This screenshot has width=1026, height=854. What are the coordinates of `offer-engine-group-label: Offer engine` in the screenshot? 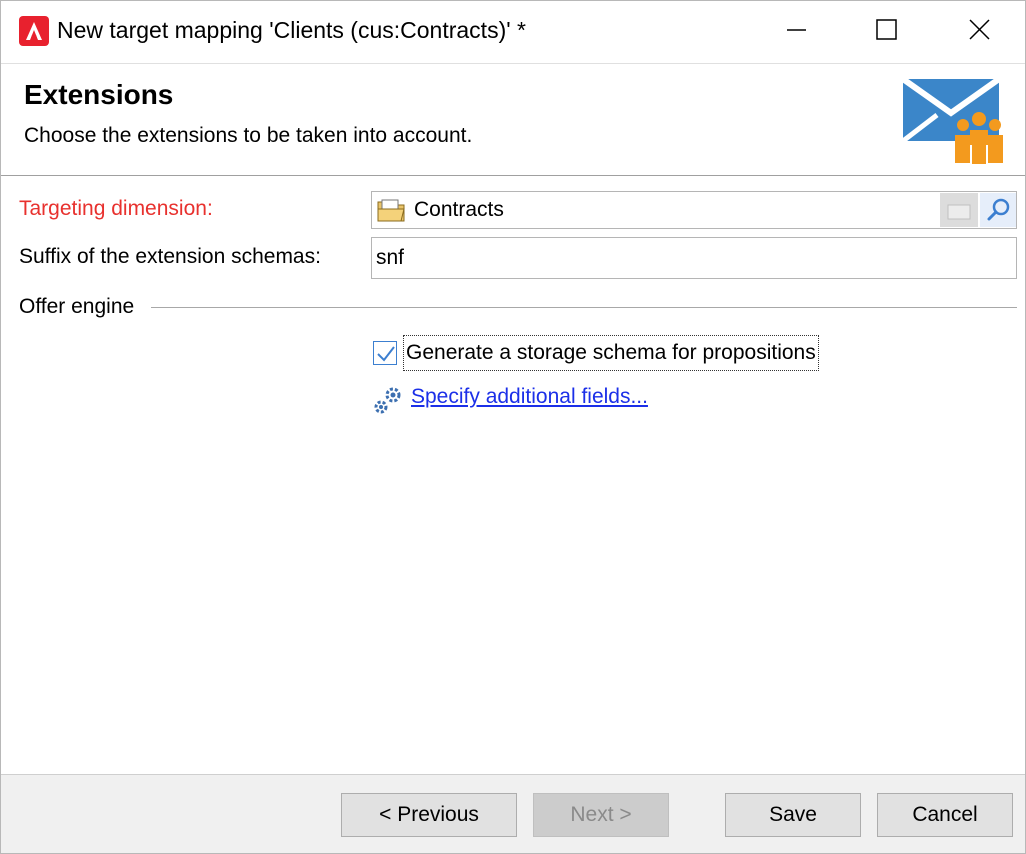 It's located at (79, 307).